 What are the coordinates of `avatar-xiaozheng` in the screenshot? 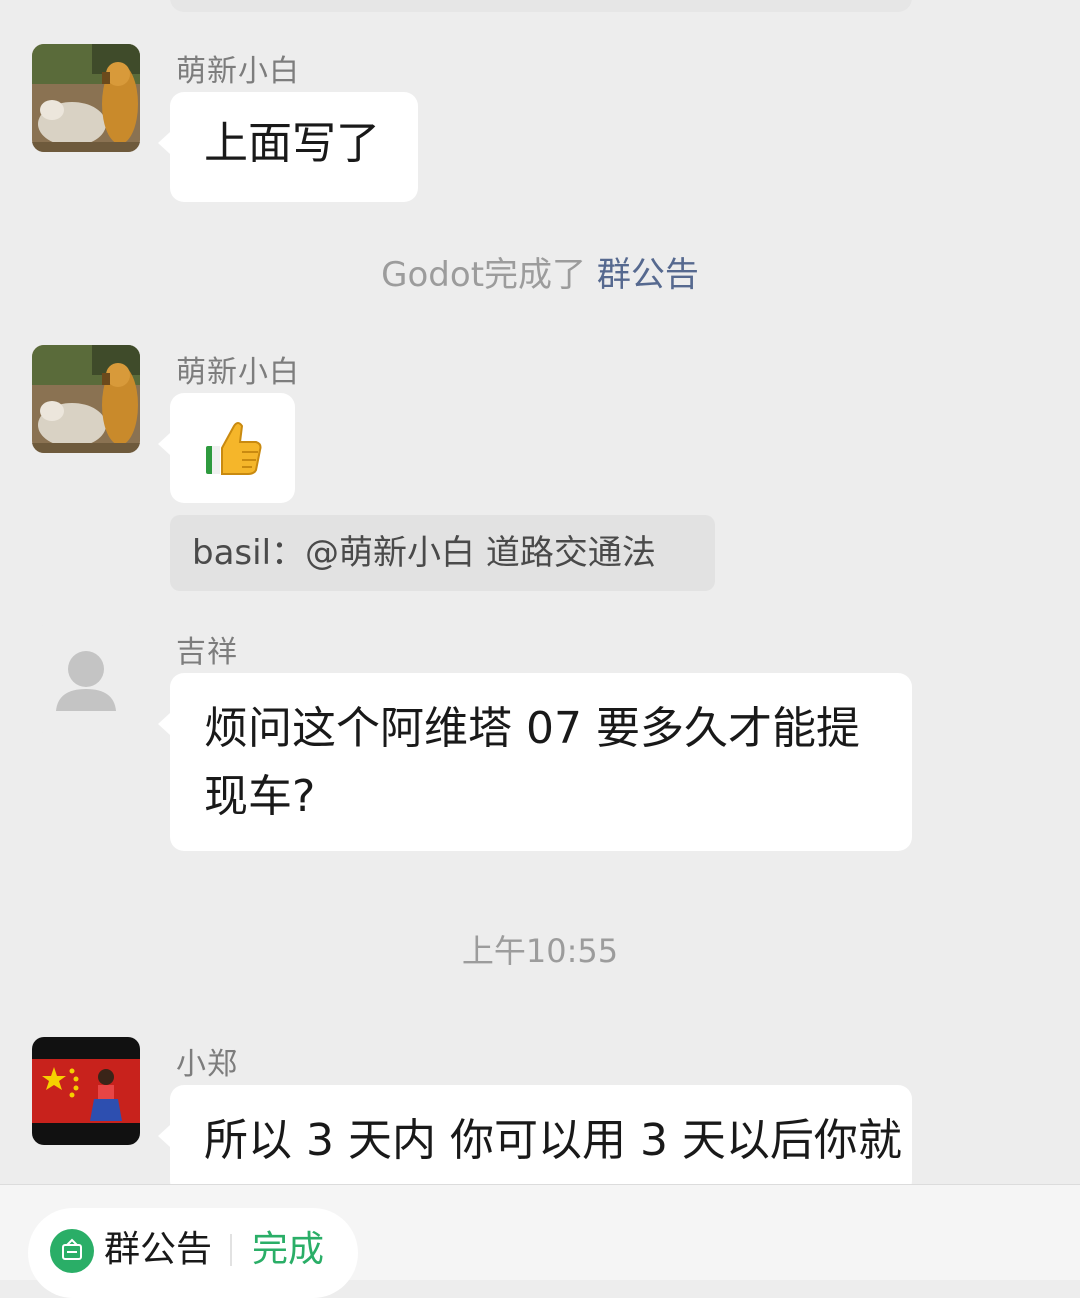 It's located at (86, 1091).